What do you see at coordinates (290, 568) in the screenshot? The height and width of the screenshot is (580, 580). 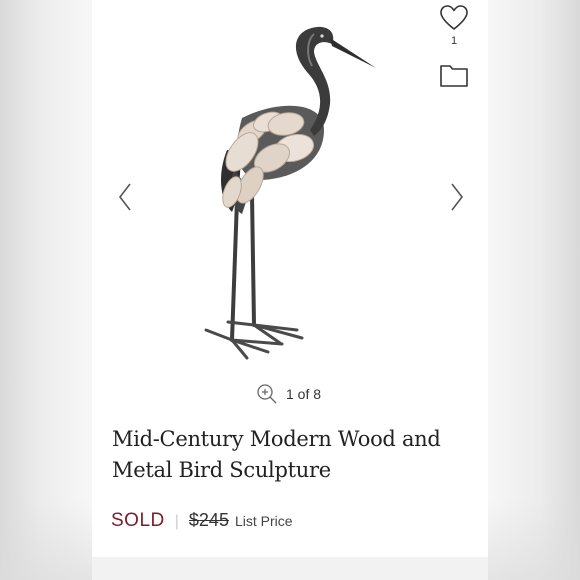 I see `card-footer-strip` at bounding box center [290, 568].